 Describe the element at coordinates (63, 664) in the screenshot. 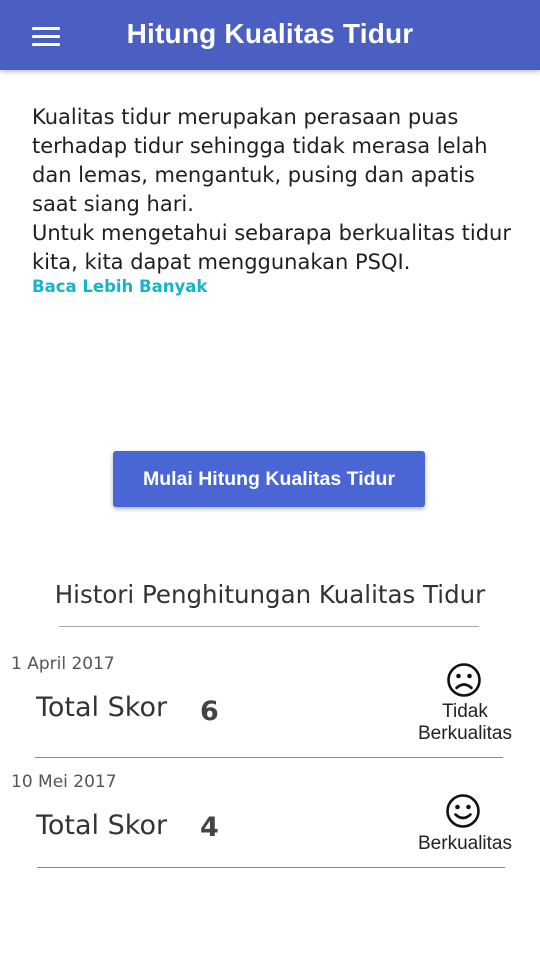

I see `entry-date: 1 April 2017` at that location.